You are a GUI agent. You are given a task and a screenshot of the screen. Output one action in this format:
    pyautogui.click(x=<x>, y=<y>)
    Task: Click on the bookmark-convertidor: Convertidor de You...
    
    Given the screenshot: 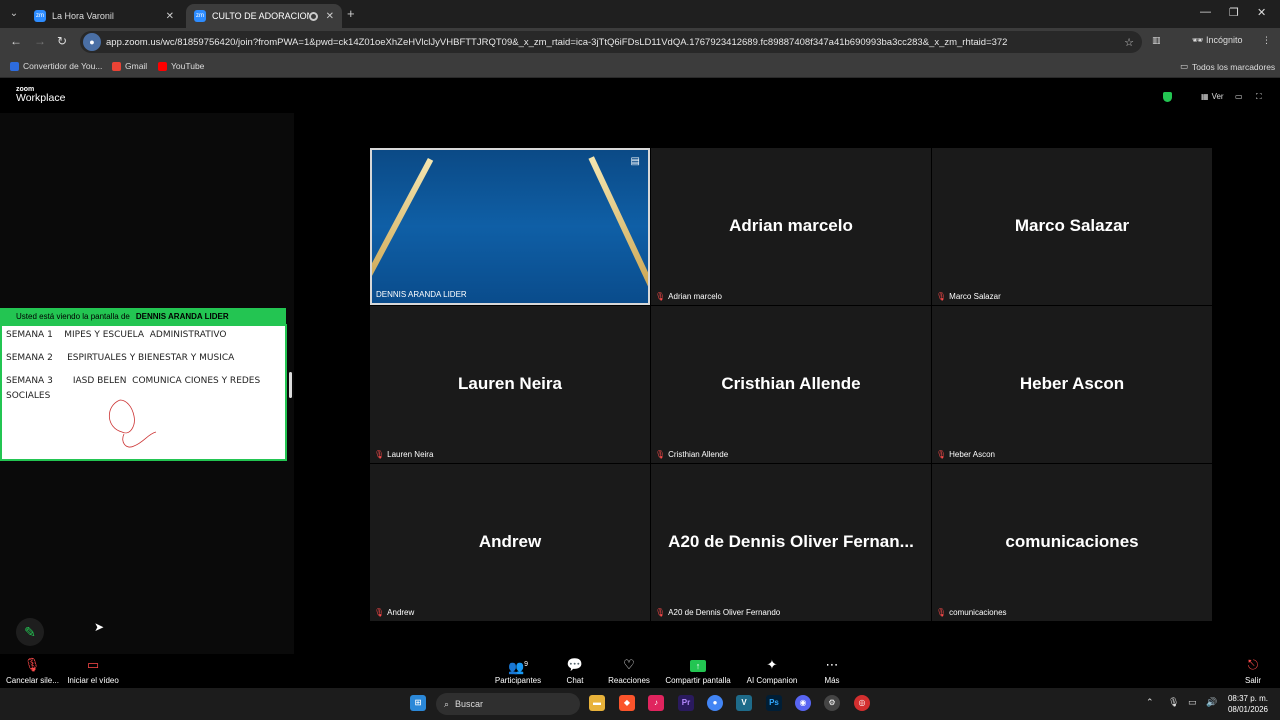 What is the action you would take?
    pyautogui.click(x=56, y=66)
    